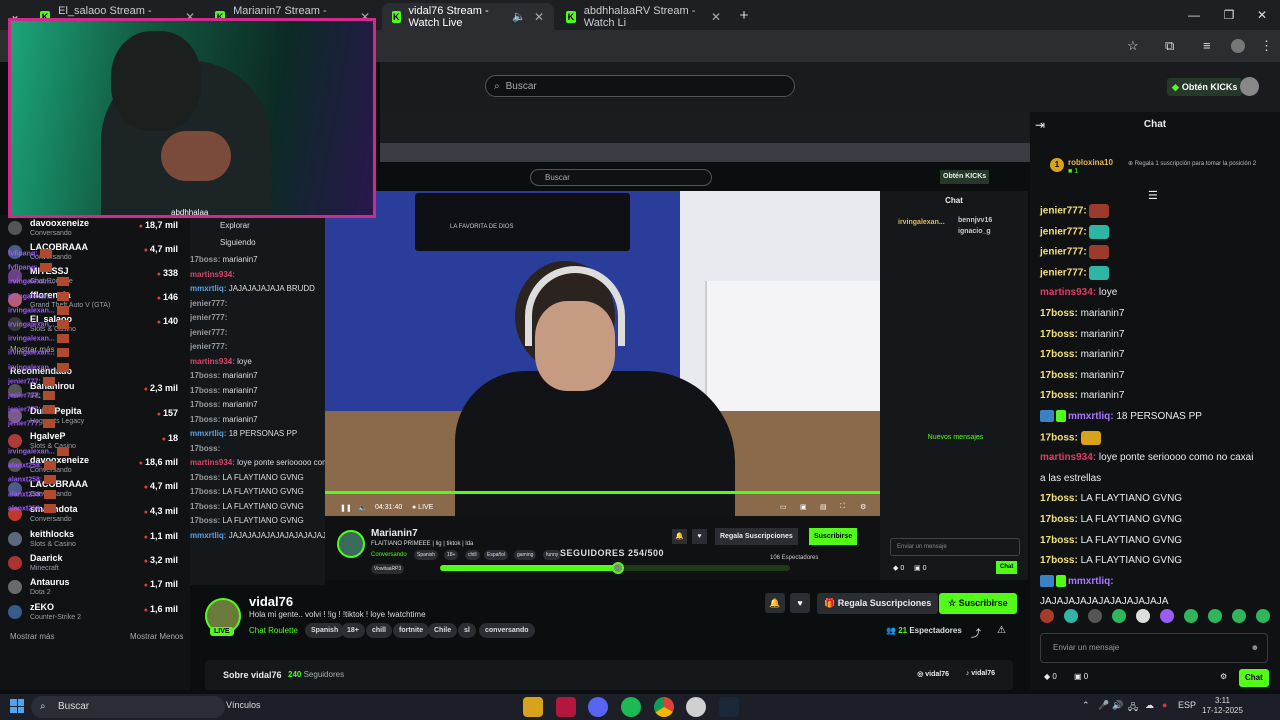 The image size is (1280, 720). Describe the element at coordinates (878, 603) in the screenshot. I see `gift-subs-button: 🎁 Regala Suscripciones` at that location.